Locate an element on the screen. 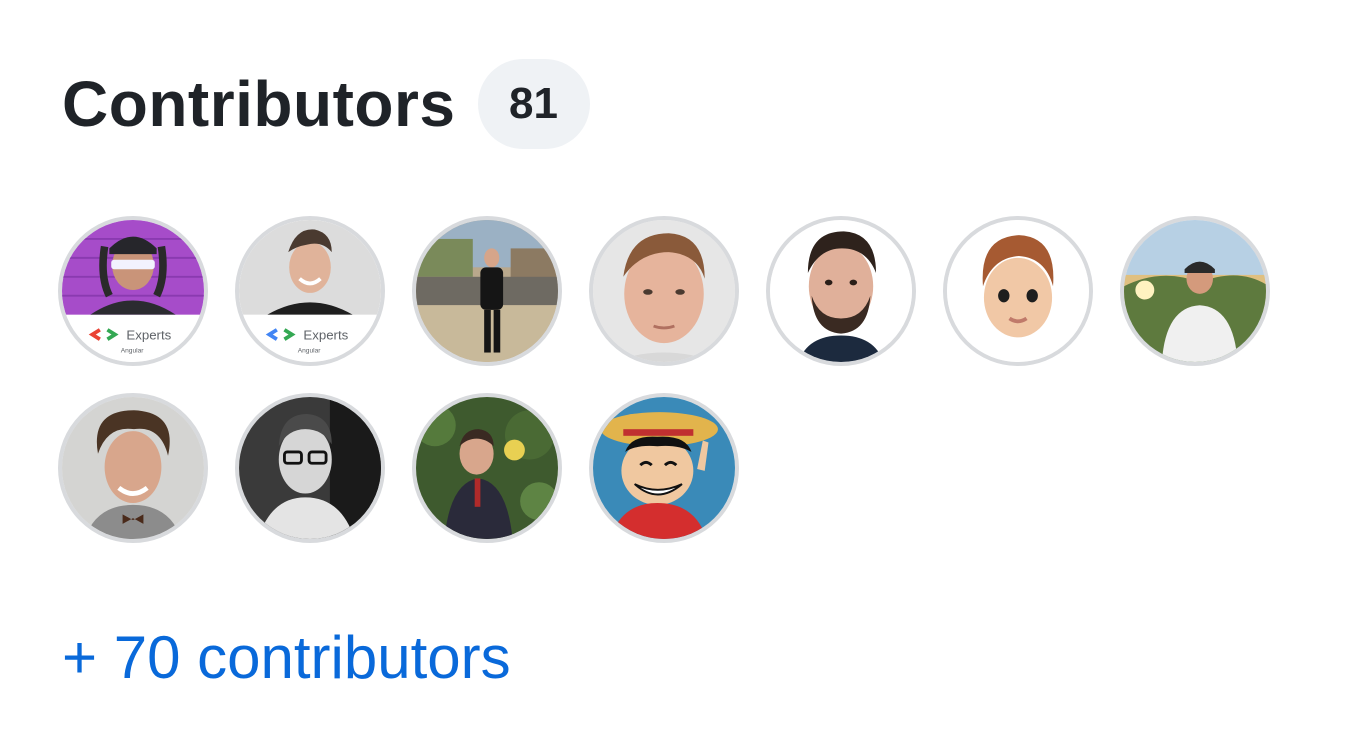  avatar-portrait-beard-icon is located at coordinates (841, 291).